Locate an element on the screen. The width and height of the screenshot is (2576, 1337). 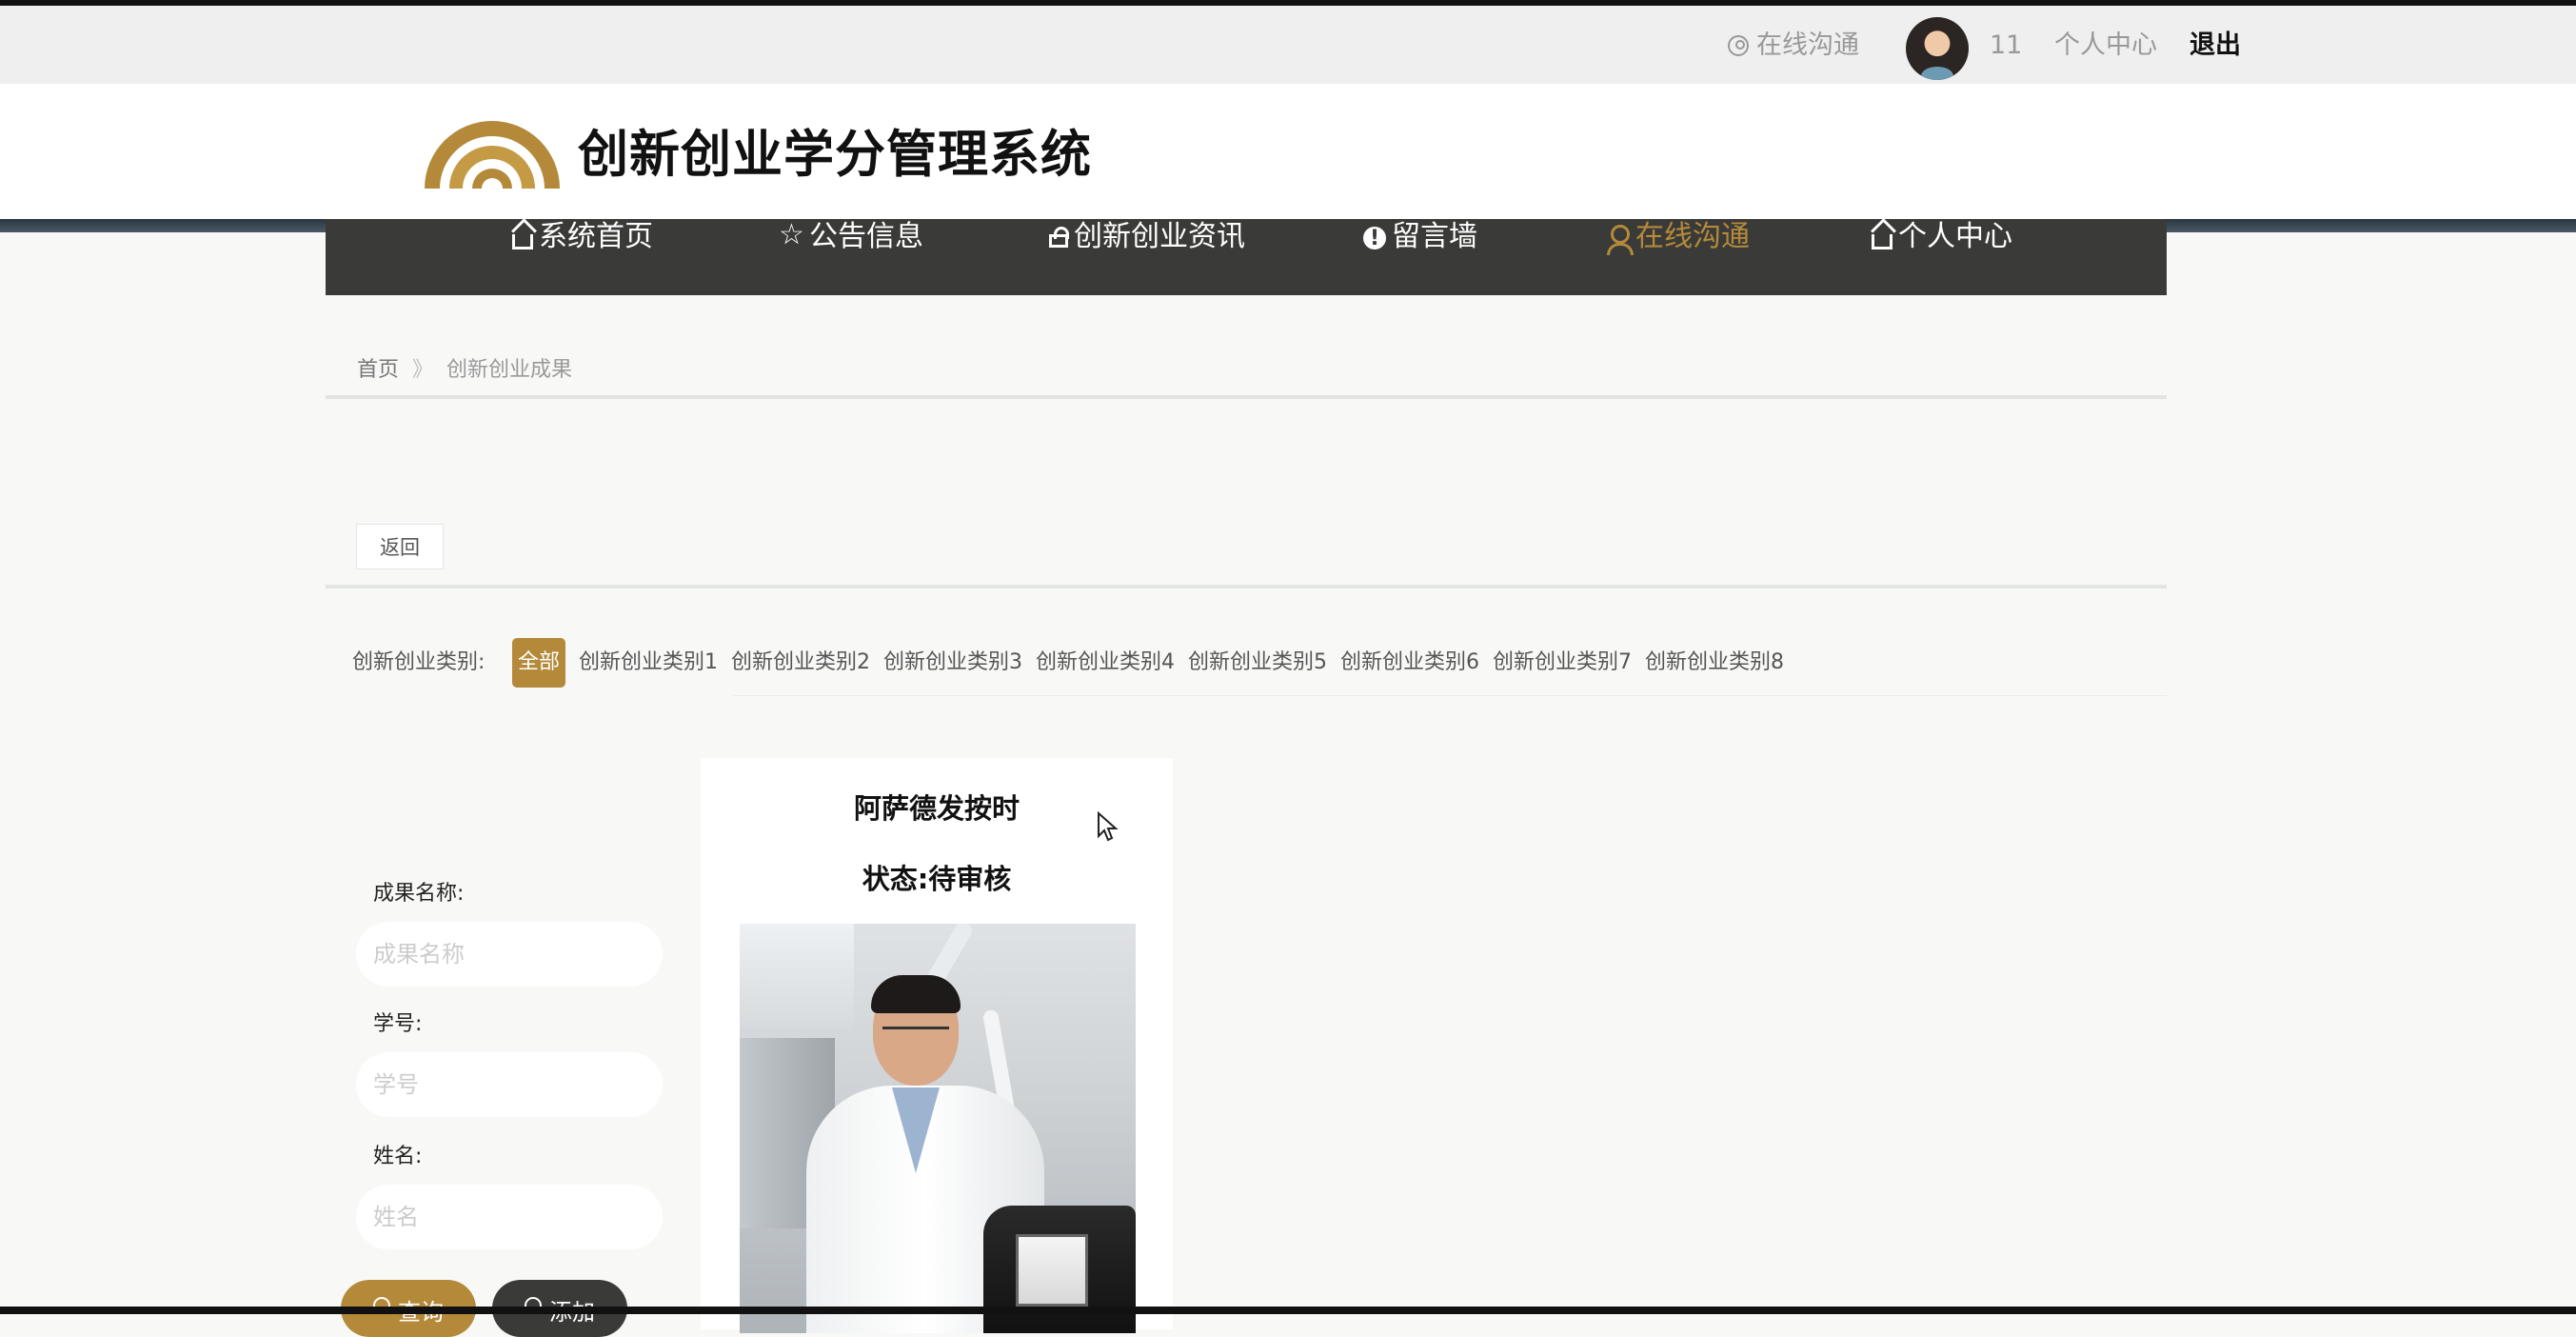
result-card: 阿萨德发按时 状态:待审核 is located at coordinates (937, 1045).